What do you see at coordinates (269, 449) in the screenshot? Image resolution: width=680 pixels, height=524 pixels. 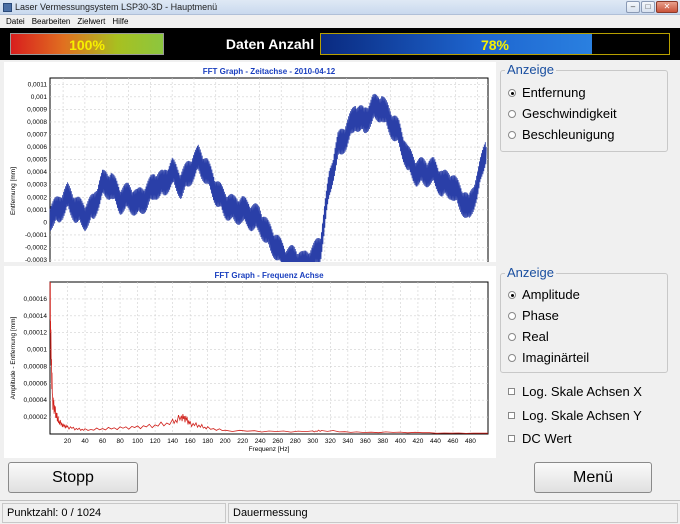 I see `x-axis-label: Frequenz [Hz]` at bounding box center [269, 449].